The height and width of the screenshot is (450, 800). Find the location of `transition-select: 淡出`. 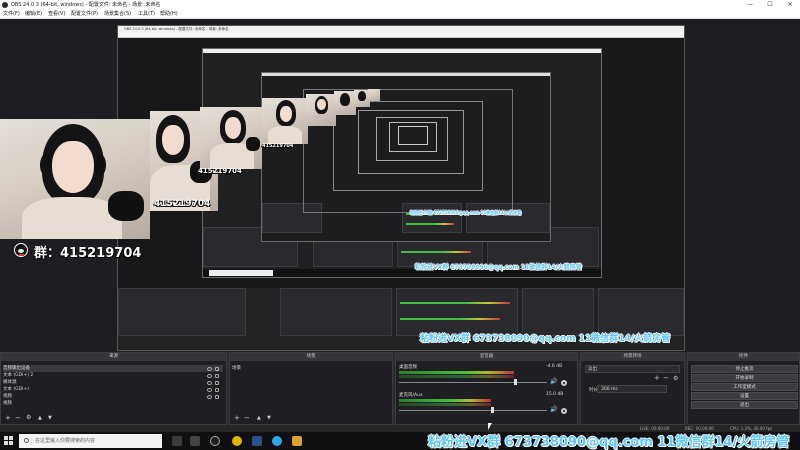

transition-select: 淡出 is located at coordinates (632, 369).